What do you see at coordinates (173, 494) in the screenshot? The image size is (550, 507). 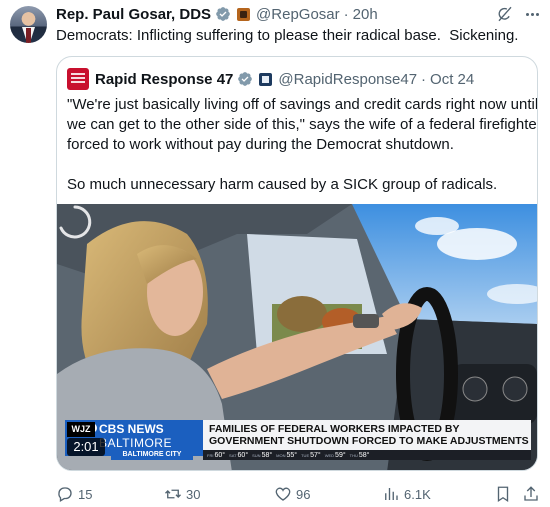 I see `repost-icon` at bounding box center [173, 494].